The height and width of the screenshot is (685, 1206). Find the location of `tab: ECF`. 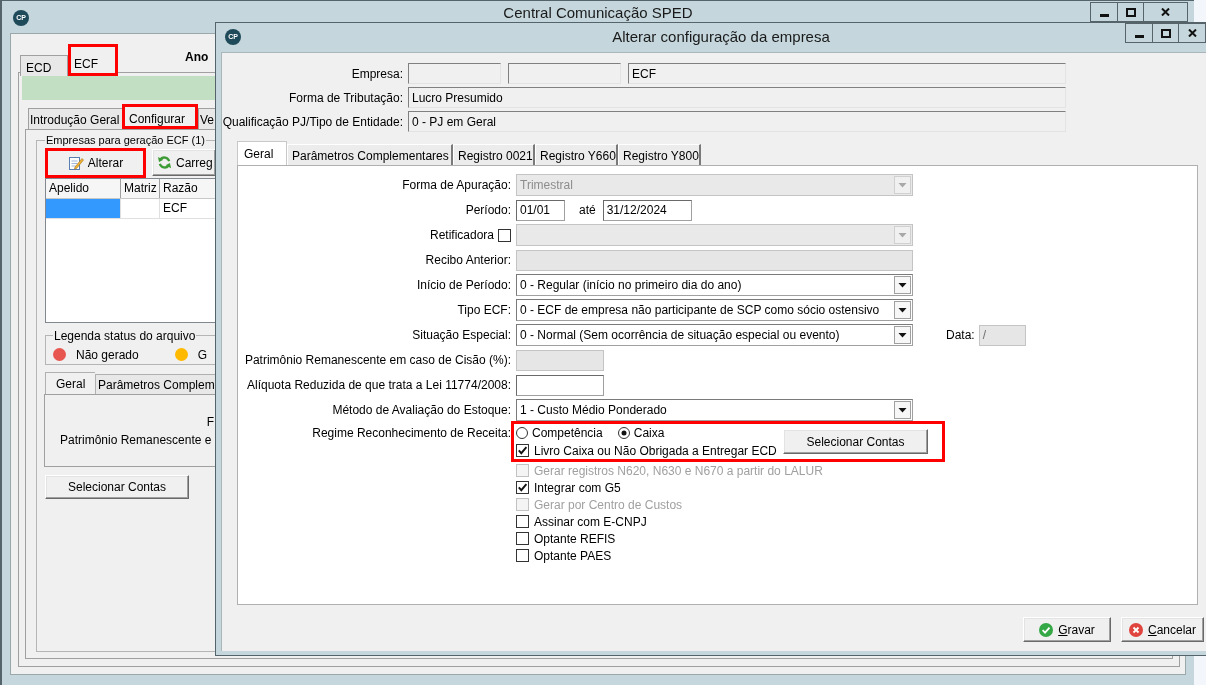

tab: ECF is located at coordinates (93, 60).